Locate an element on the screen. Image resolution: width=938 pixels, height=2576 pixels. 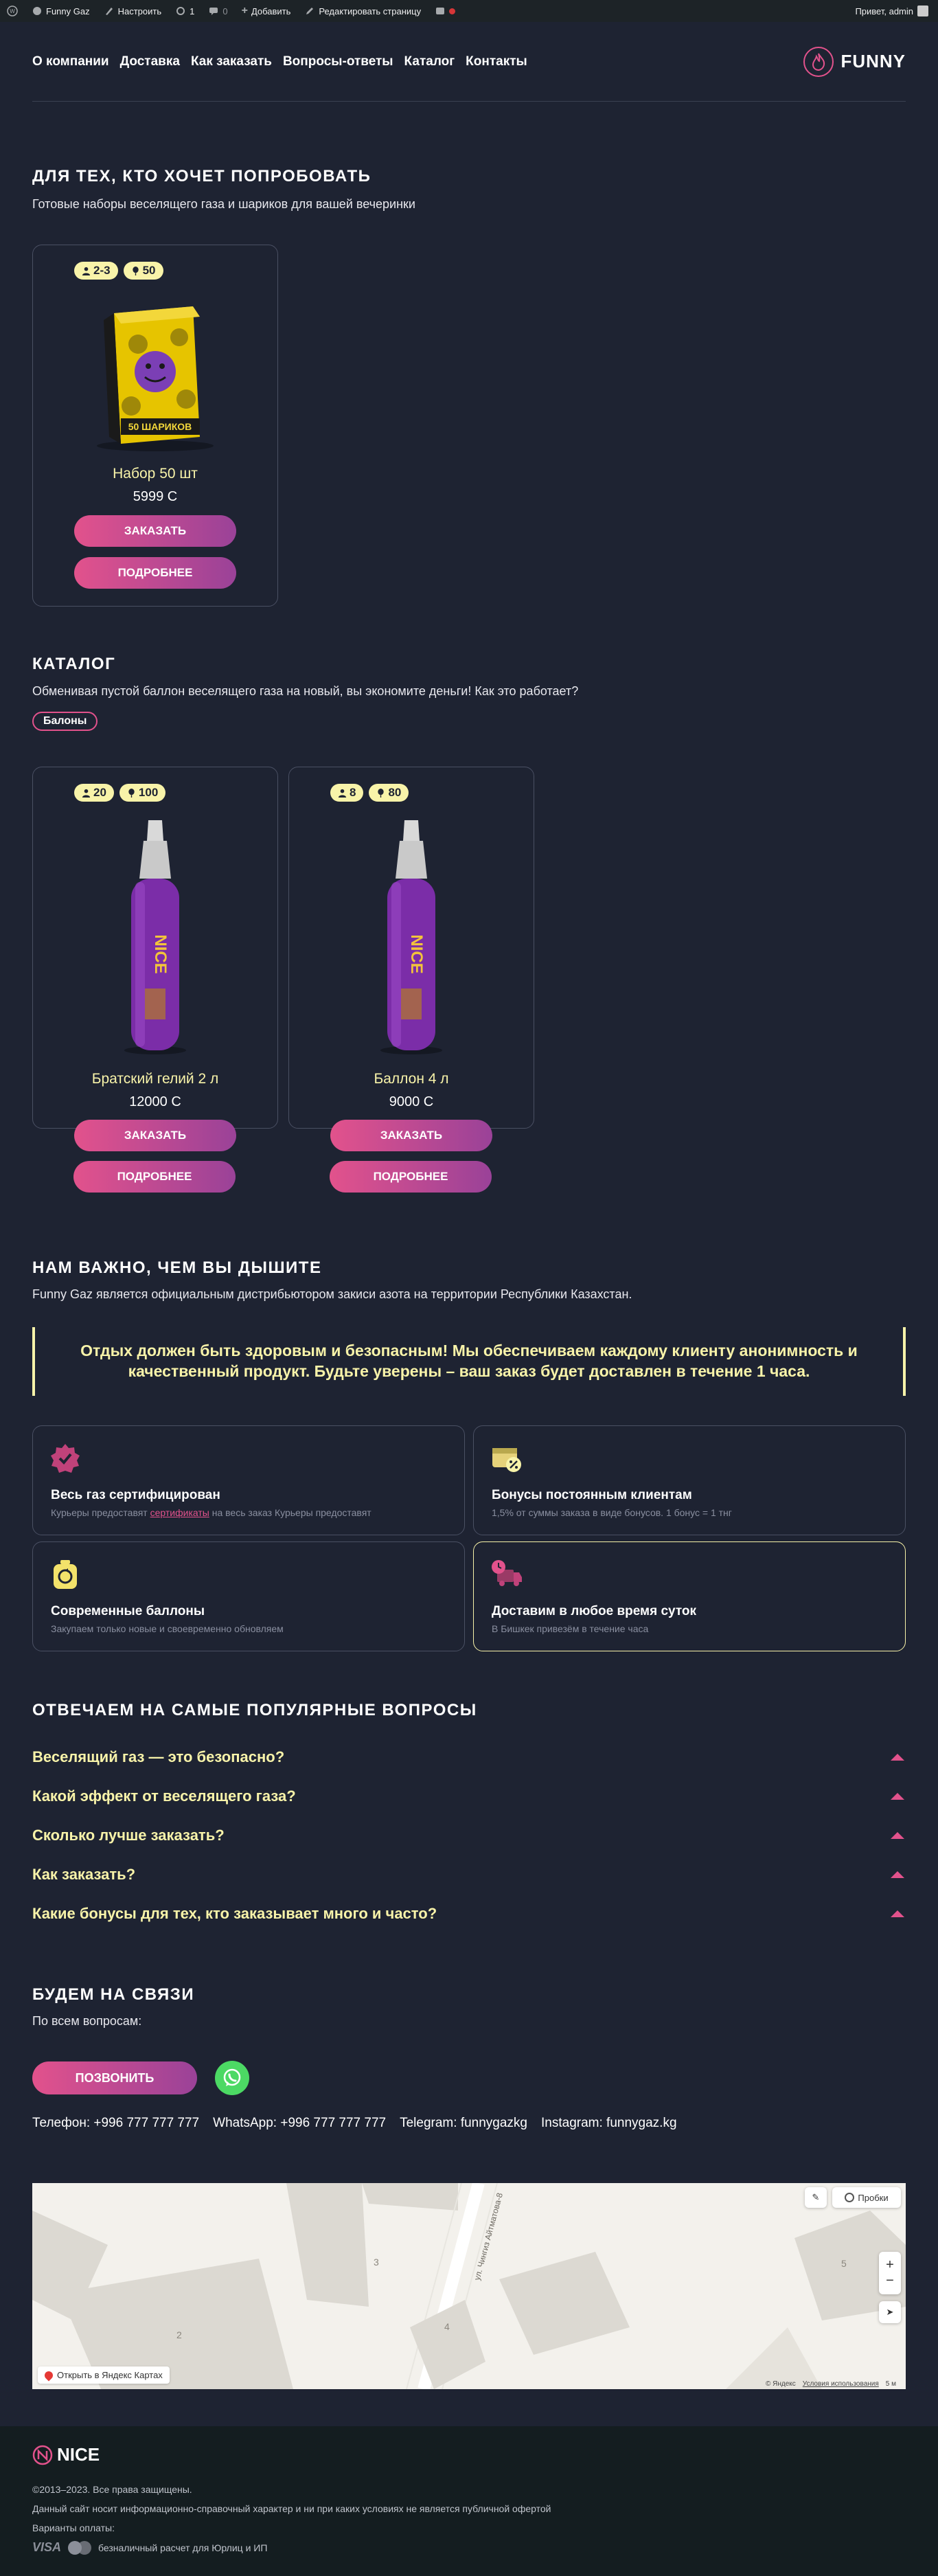
phone-link: +996 777 777 777 is located at coordinates (146, 2123).